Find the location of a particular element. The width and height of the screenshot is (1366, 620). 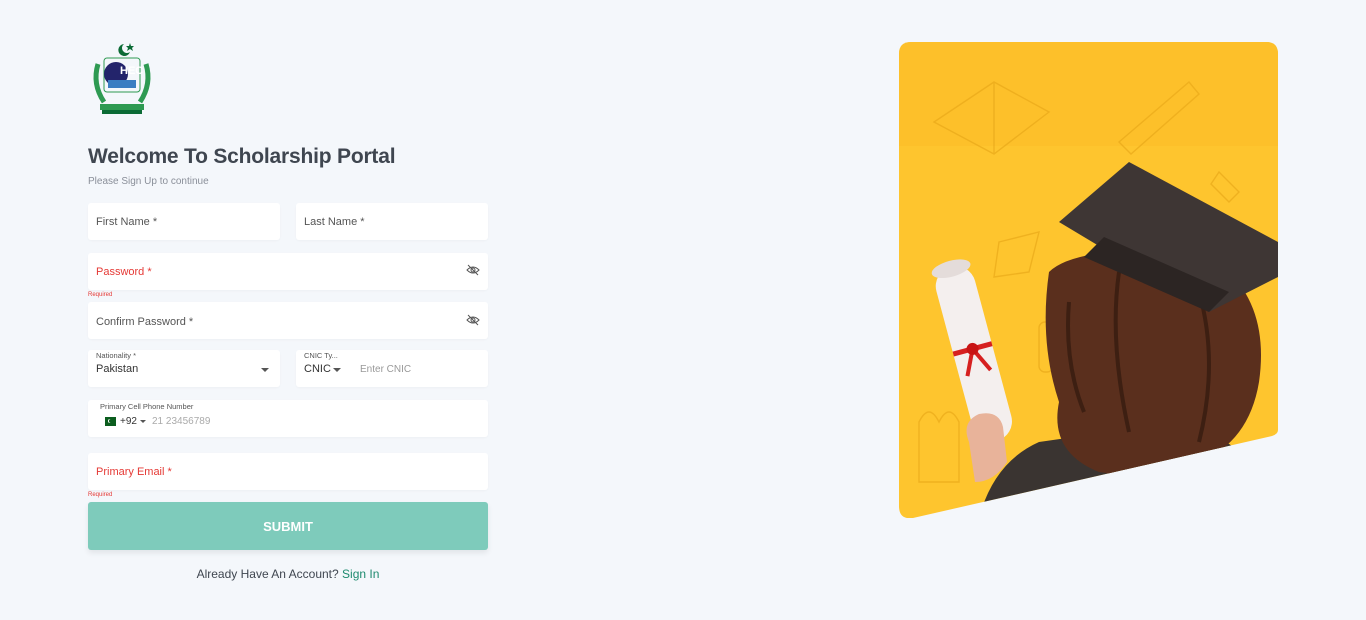

cnic-field: CNIC Ty... CNIC Enter CNIC is located at coordinates (392, 368).